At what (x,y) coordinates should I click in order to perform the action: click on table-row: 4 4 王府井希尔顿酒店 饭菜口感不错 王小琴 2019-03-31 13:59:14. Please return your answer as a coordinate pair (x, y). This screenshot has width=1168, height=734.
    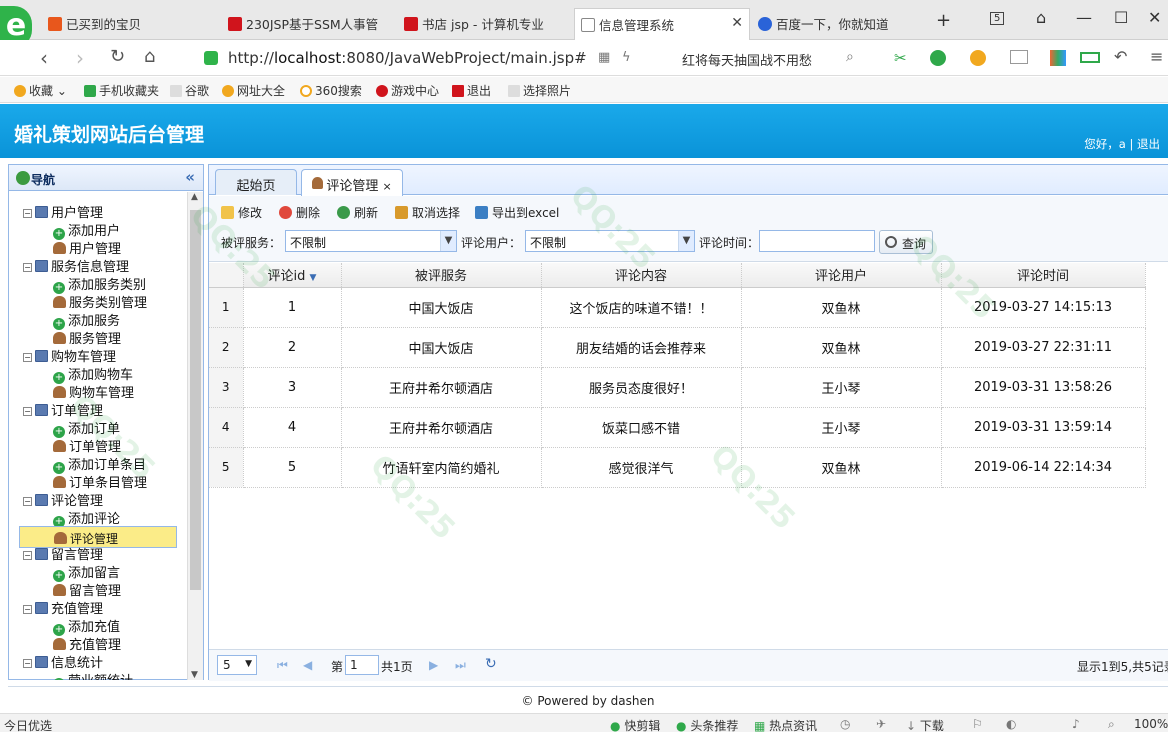
    Looking at the image, I should click on (677, 427).